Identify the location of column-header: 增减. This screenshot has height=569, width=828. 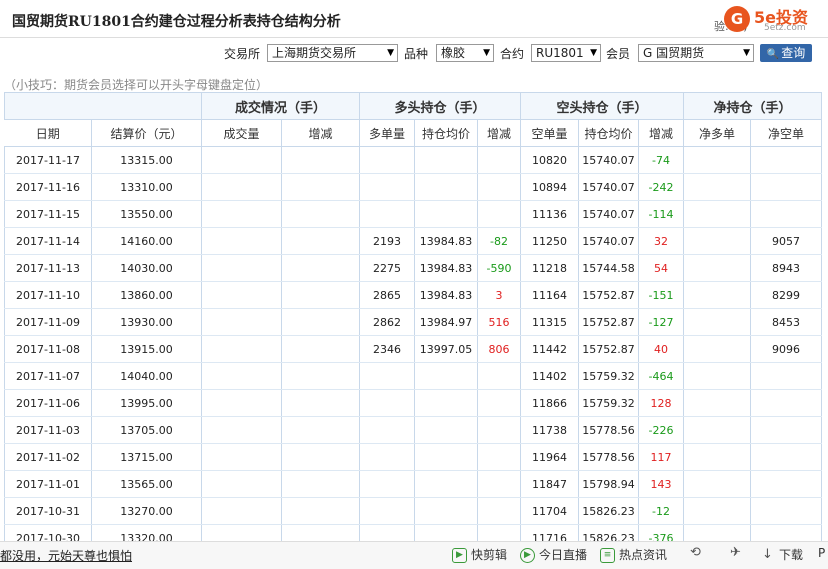
(499, 133).